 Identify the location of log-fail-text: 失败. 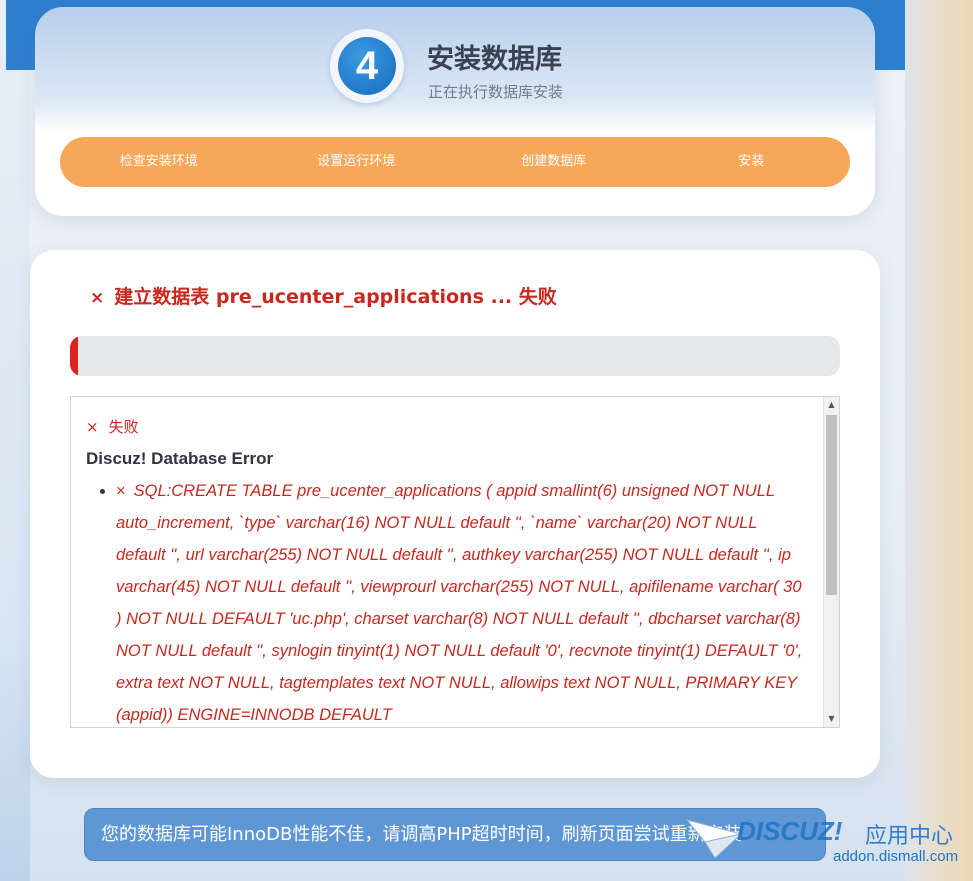
(123, 427).